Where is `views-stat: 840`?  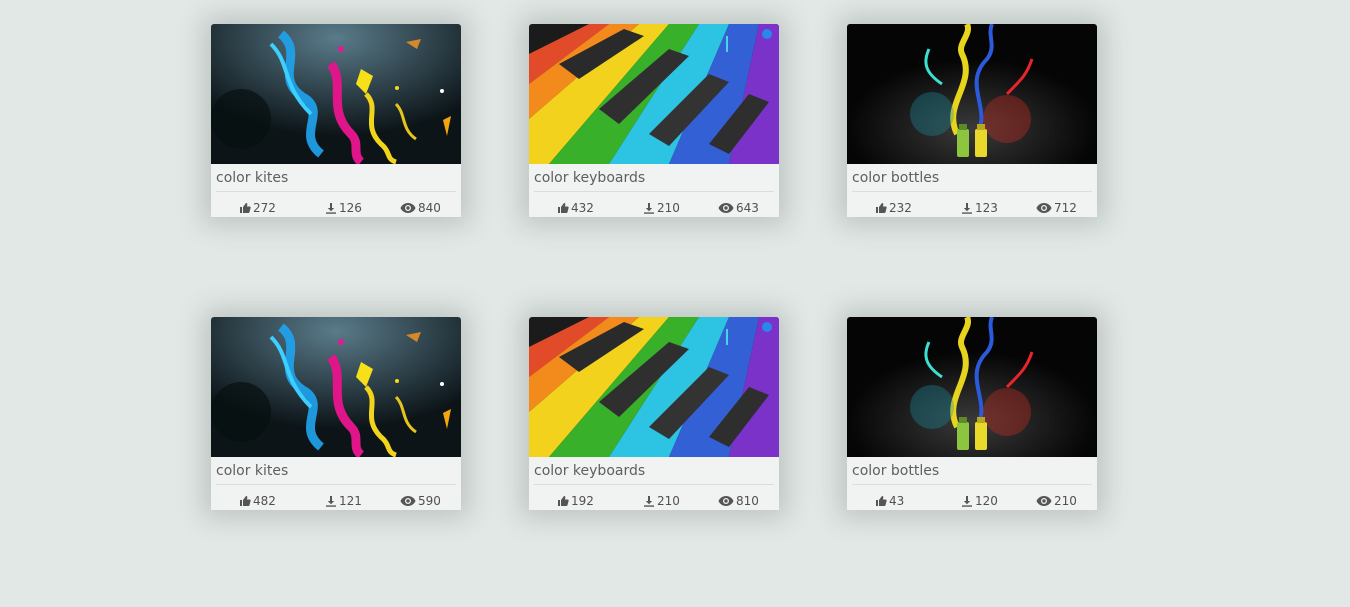 views-stat: 840 is located at coordinates (420, 208).